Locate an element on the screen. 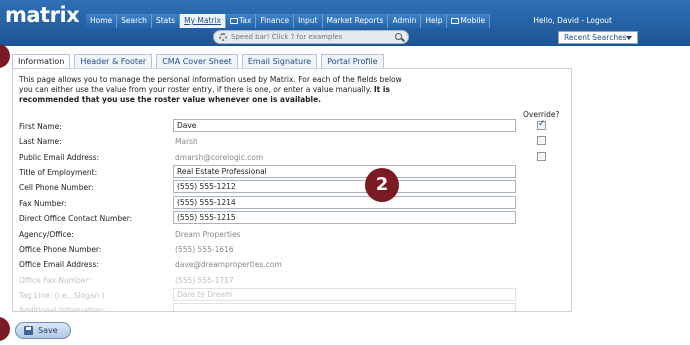  chevron-down-icon is located at coordinates (629, 38).